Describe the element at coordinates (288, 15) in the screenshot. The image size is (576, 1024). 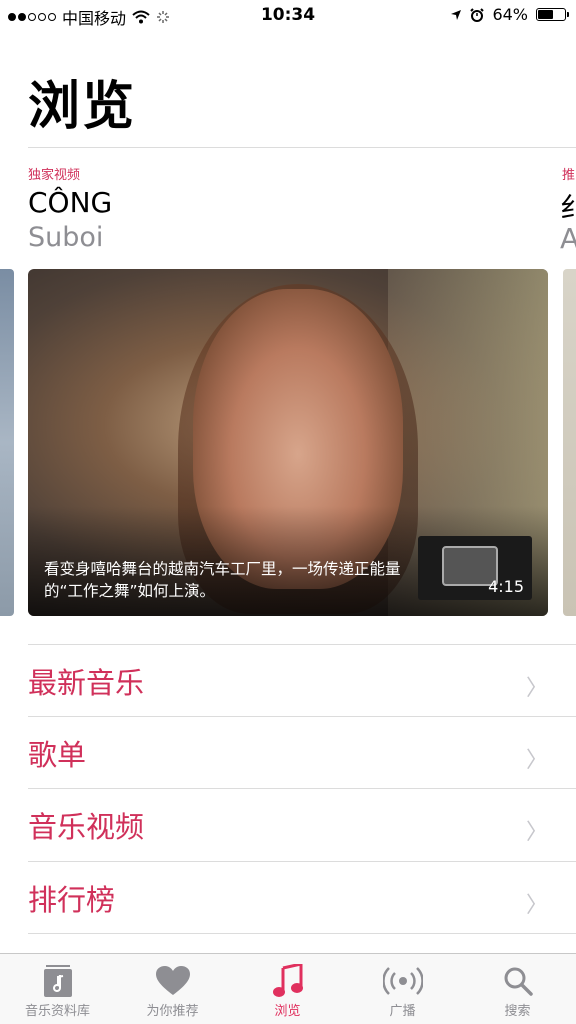
I see `status-bar: 中国移动 10:34 64%` at that location.